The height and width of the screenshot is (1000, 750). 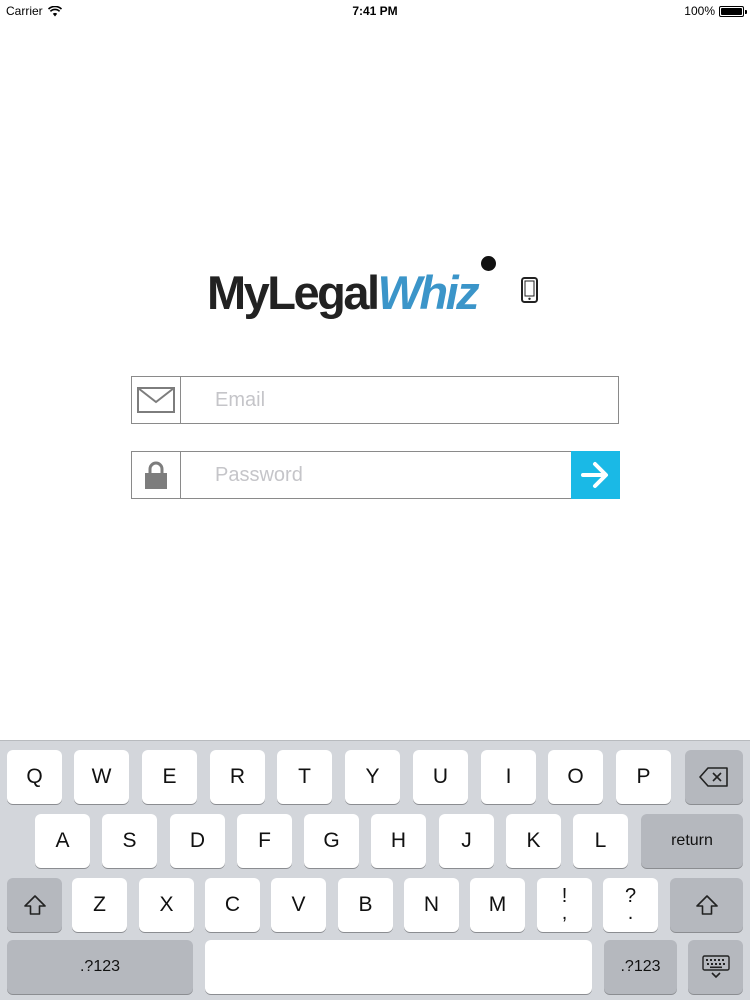 I want to click on envelope-icon, so click(x=156, y=400).